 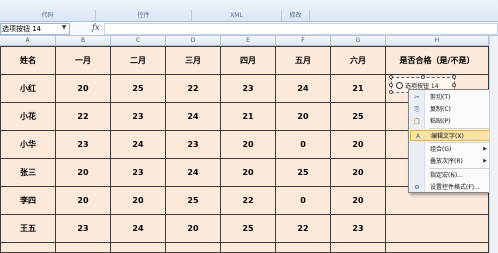 What do you see at coordinates (28, 60) in the screenshot?
I see `header-cell: 姓名` at bounding box center [28, 60].